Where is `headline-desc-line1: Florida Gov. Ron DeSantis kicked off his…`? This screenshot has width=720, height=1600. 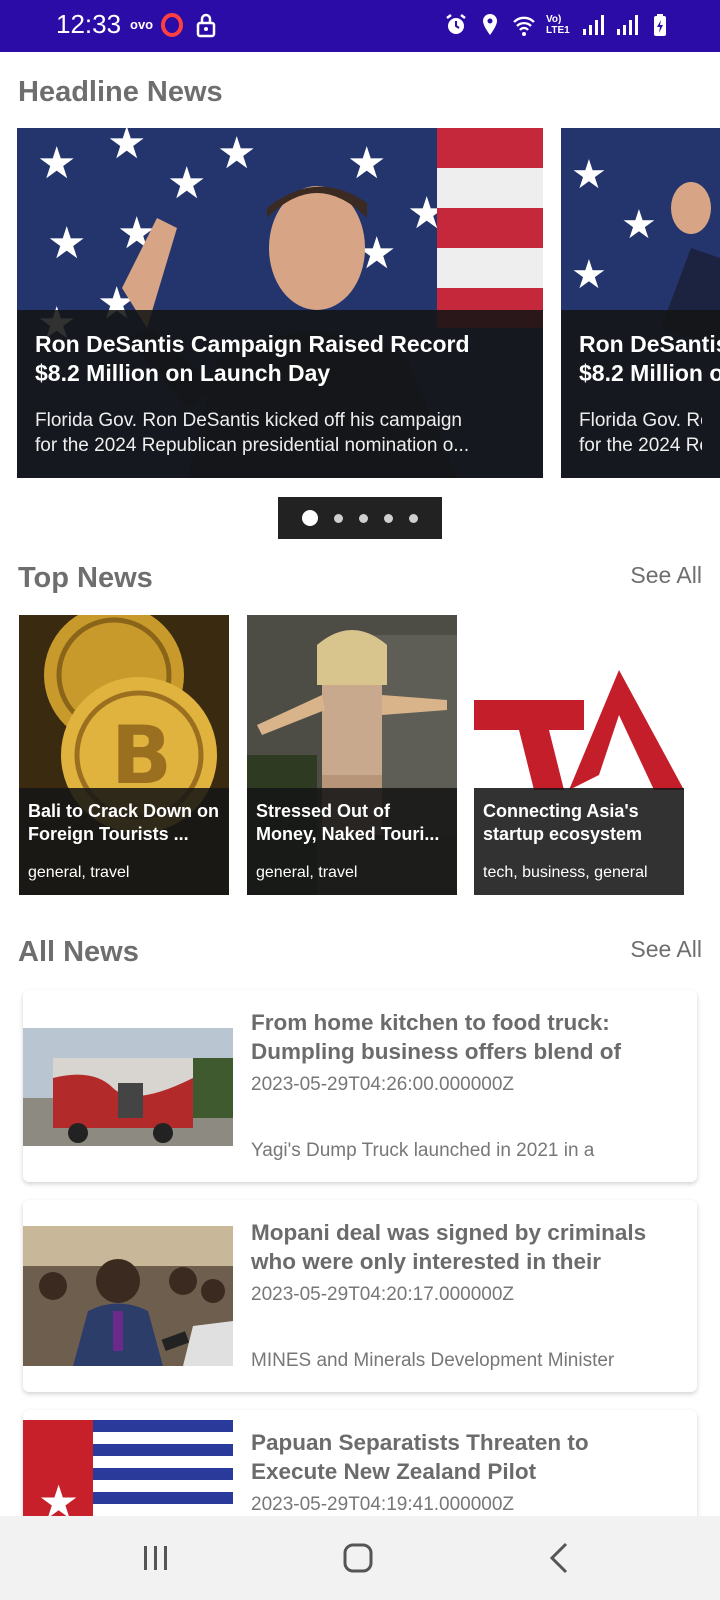 headline-desc-line1: Florida Gov. Ron DeSantis kicked off his… is located at coordinates (248, 420).